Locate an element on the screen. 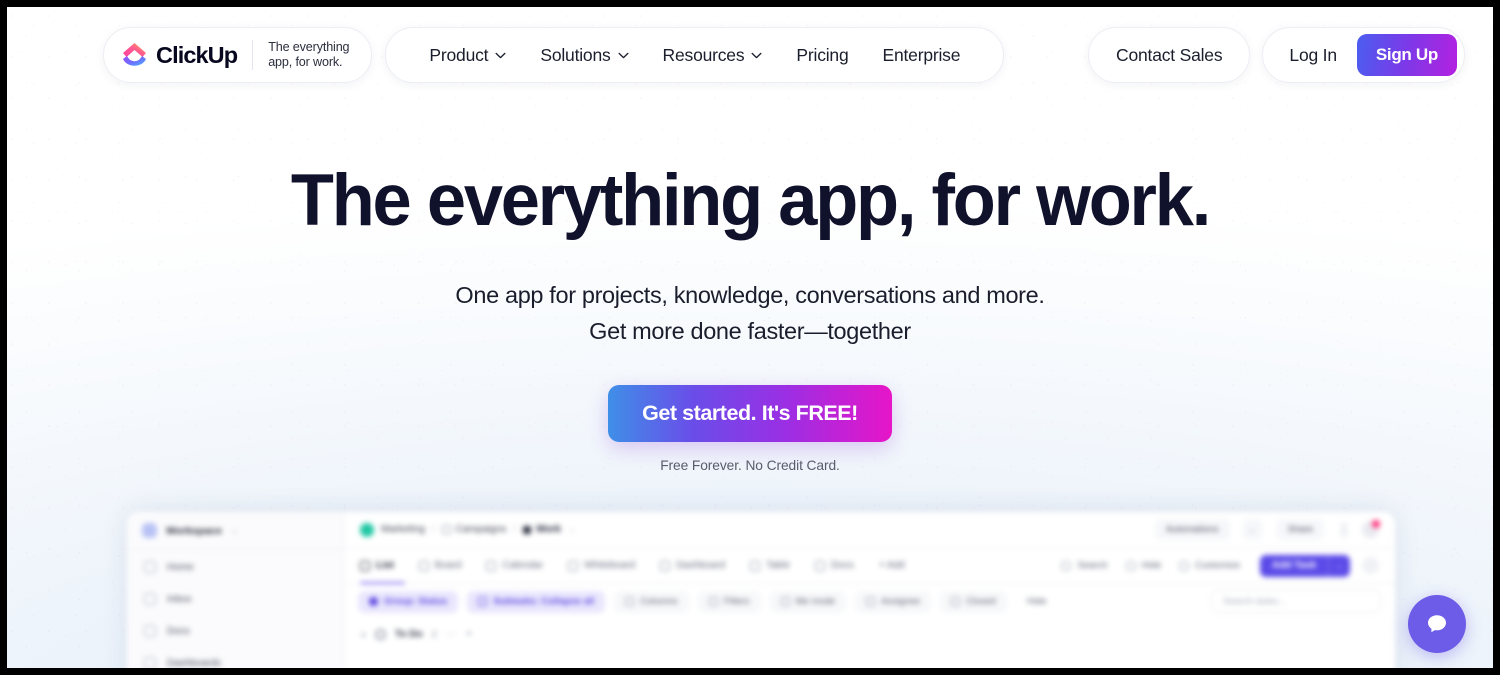  tab-dashboard: Dashboard is located at coordinates (699, 565).